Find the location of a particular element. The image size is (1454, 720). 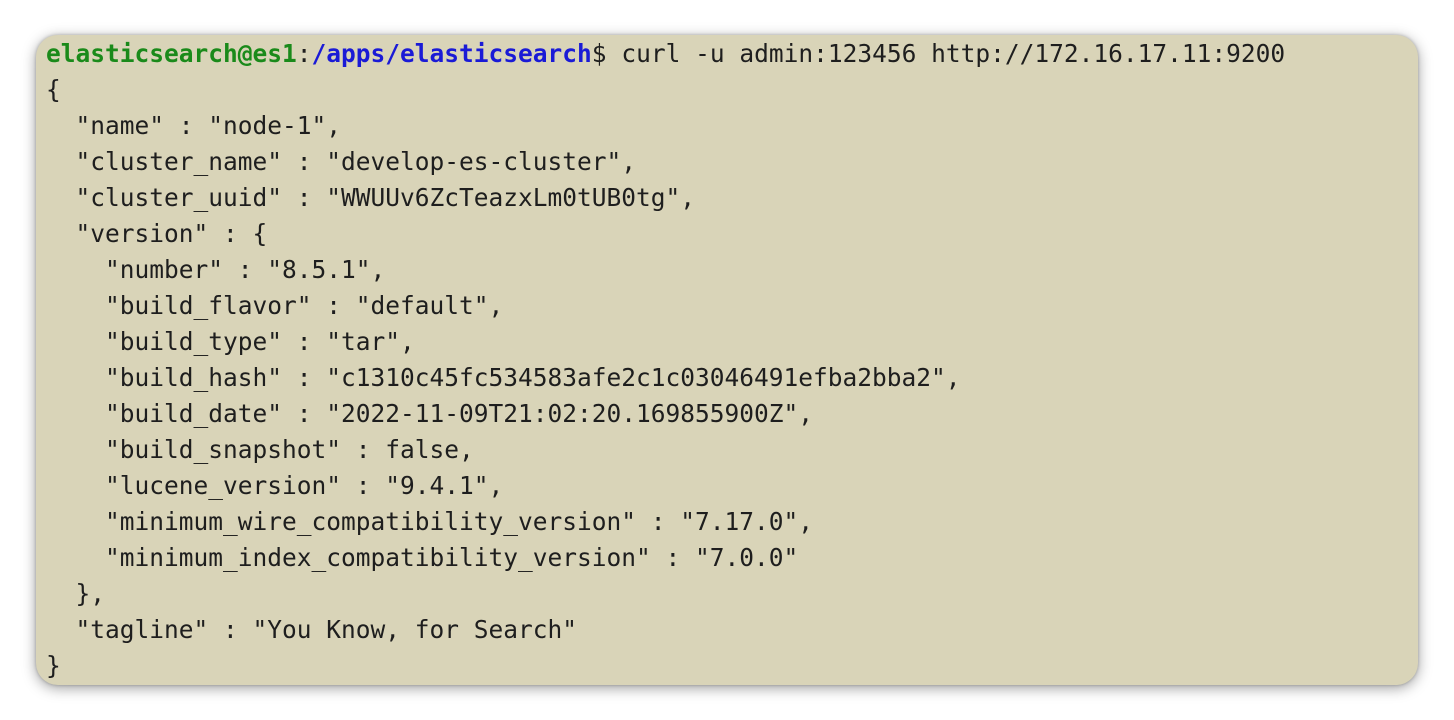

output-line: "build_snapshot" : false, is located at coordinates (260, 449).